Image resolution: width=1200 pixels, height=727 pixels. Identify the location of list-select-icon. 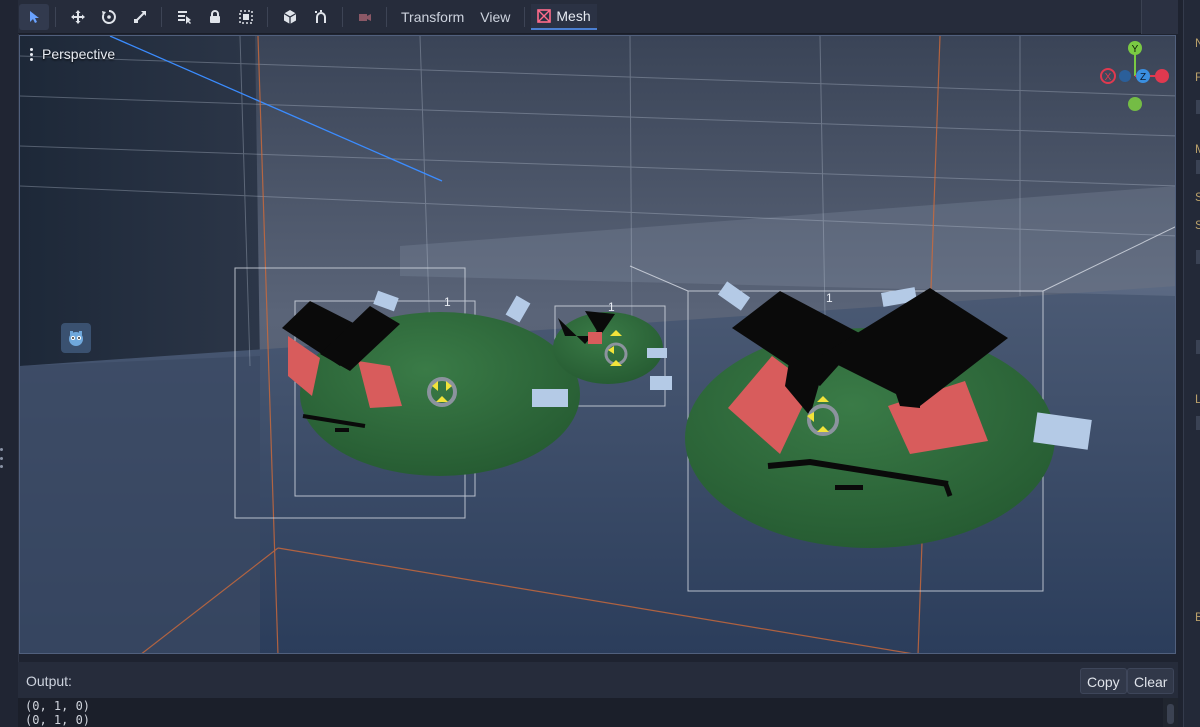
(184, 17).